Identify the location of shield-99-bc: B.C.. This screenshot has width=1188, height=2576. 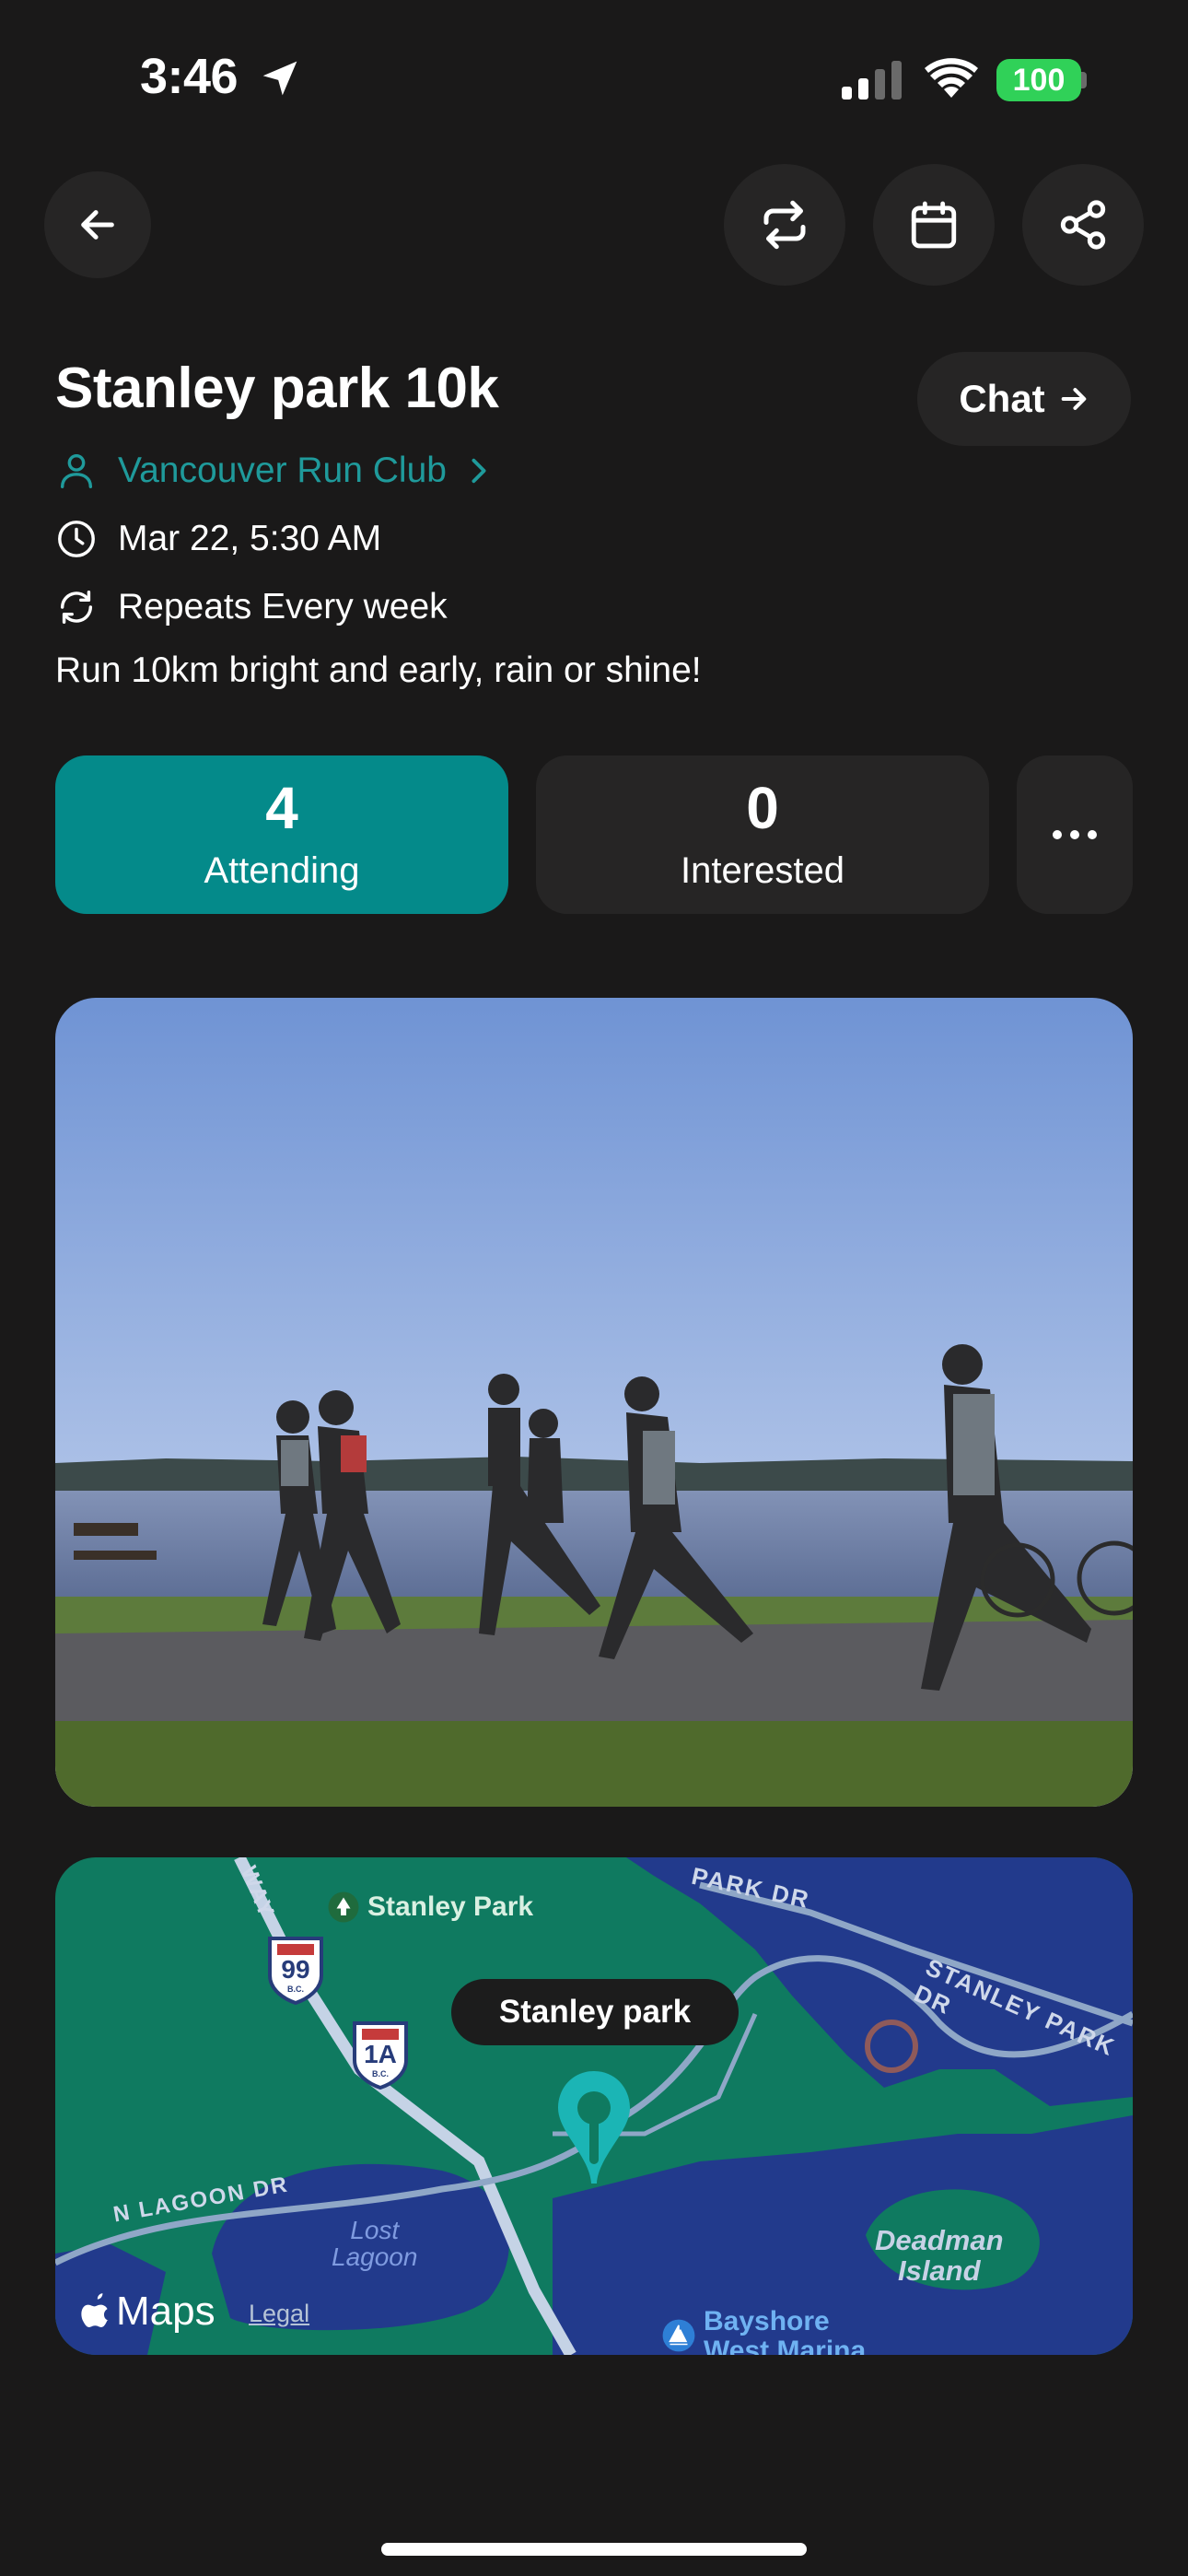
(295, 1989).